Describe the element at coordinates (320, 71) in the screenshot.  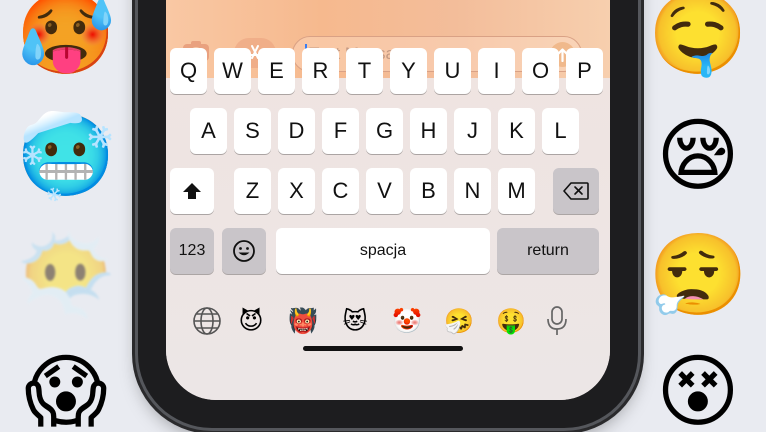
I see `key-r: R` at that location.